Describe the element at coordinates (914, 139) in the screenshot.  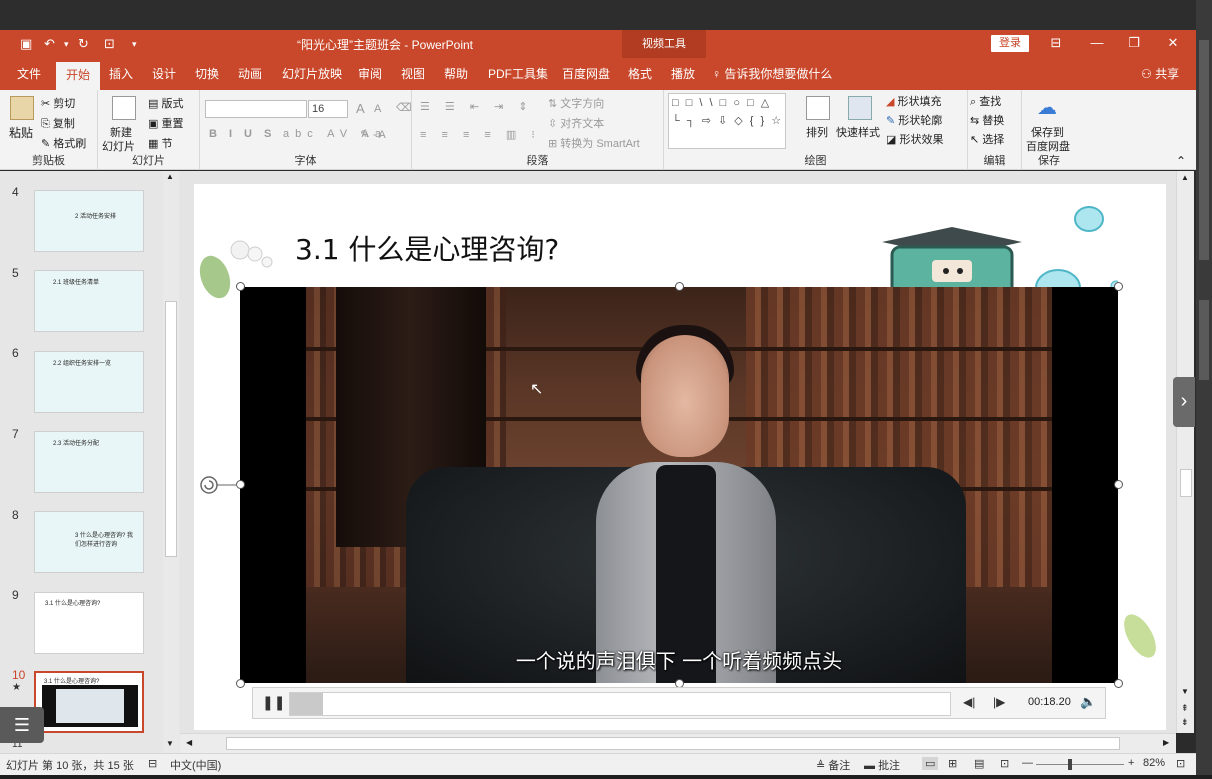
I see `shape-effects-button: ◪ 形状效果` at that location.